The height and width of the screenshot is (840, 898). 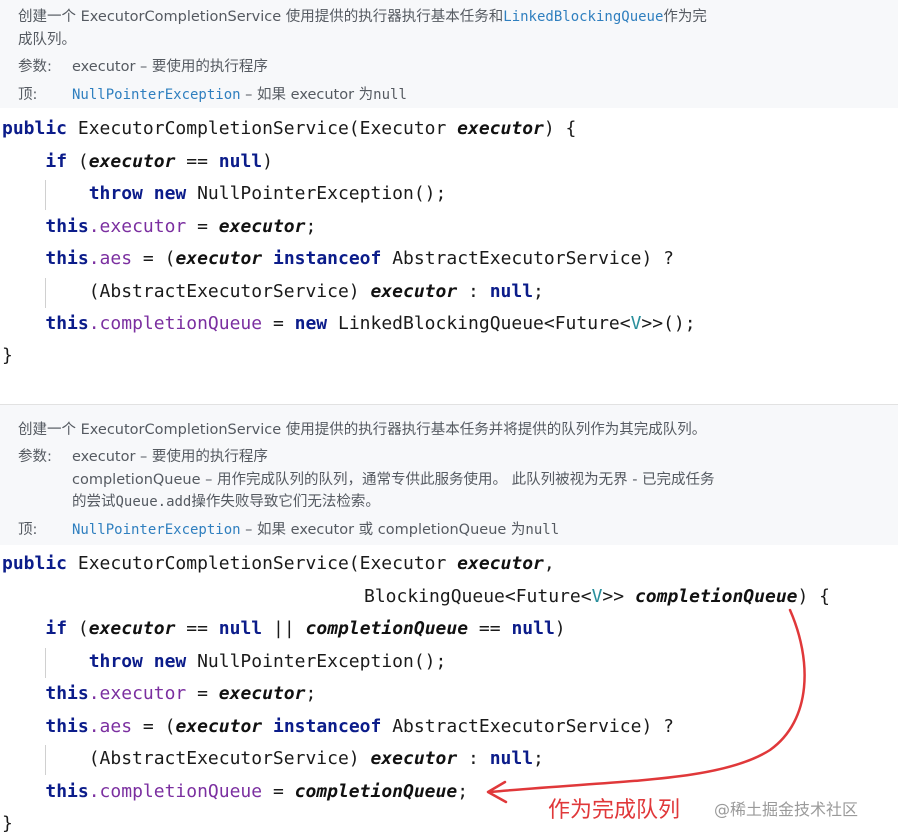 I want to click on code2-line-4: throw new NullPointerException();, so click(x=267, y=661).